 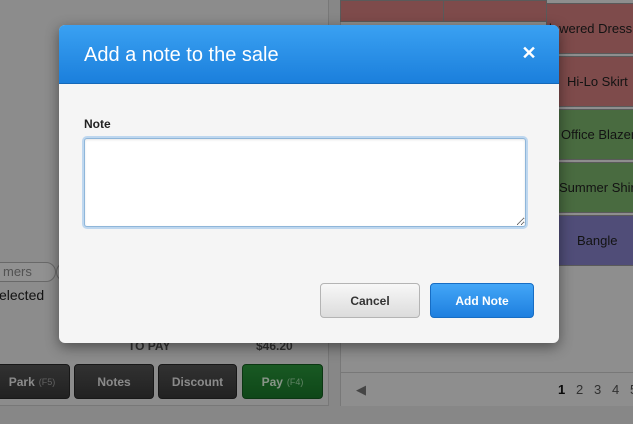 I want to click on dialog-title: Add a note to the sale, so click(x=181, y=55).